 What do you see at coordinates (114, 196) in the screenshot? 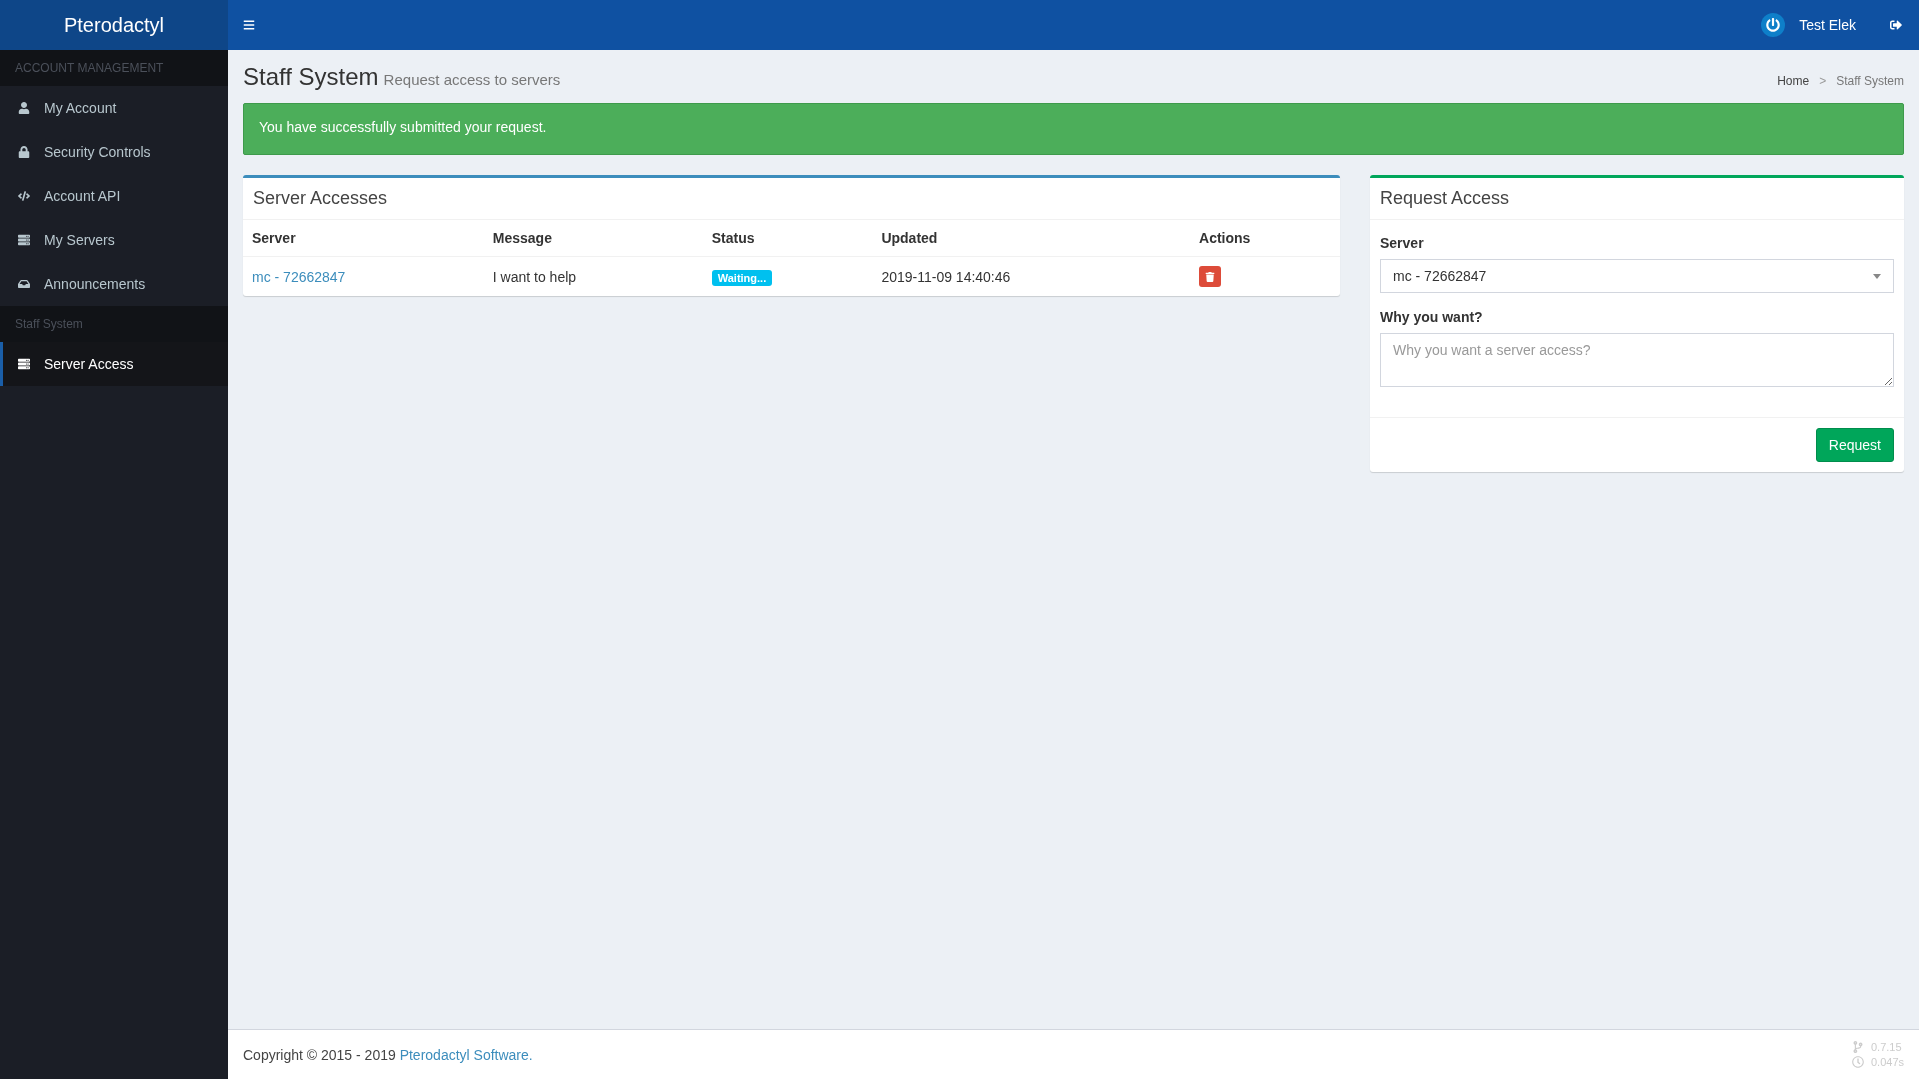
I see `sidebar-item: Account API` at bounding box center [114, 196].